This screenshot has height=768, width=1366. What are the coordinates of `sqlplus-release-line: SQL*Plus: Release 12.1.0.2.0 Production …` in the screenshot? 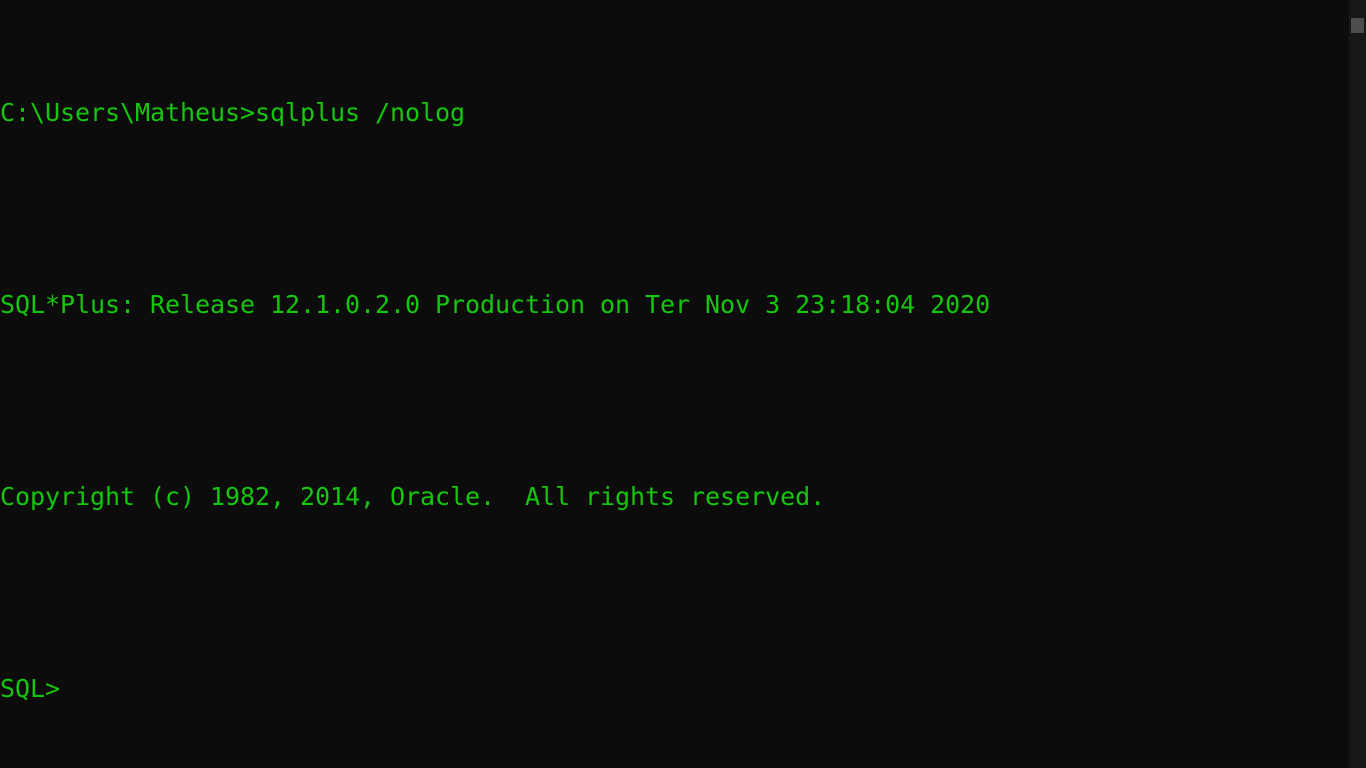 It's located at (495, 304).